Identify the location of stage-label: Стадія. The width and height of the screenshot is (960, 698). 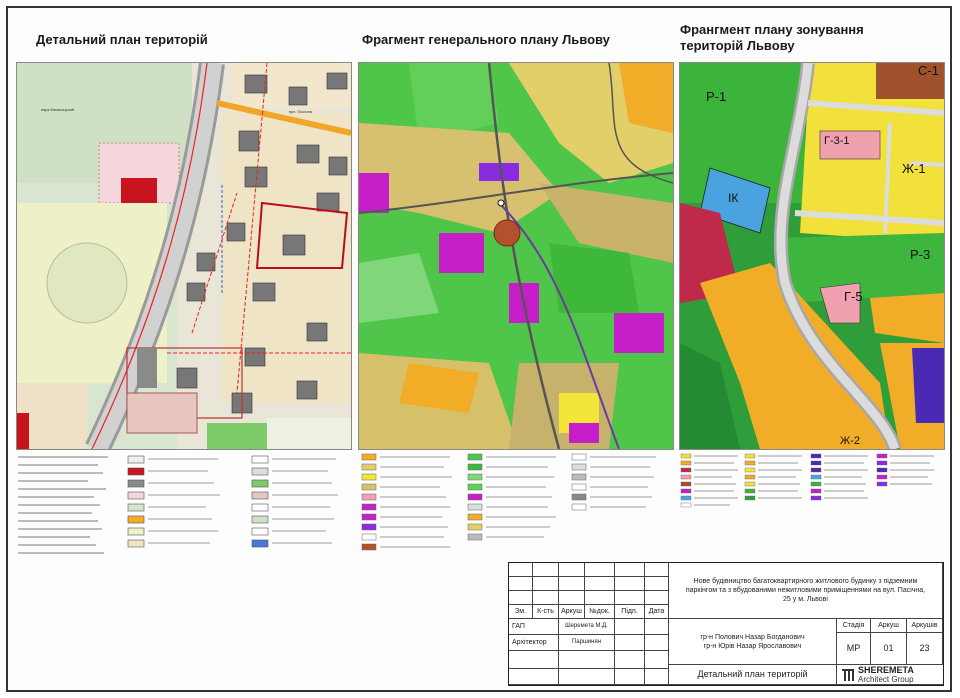
(854, 626).